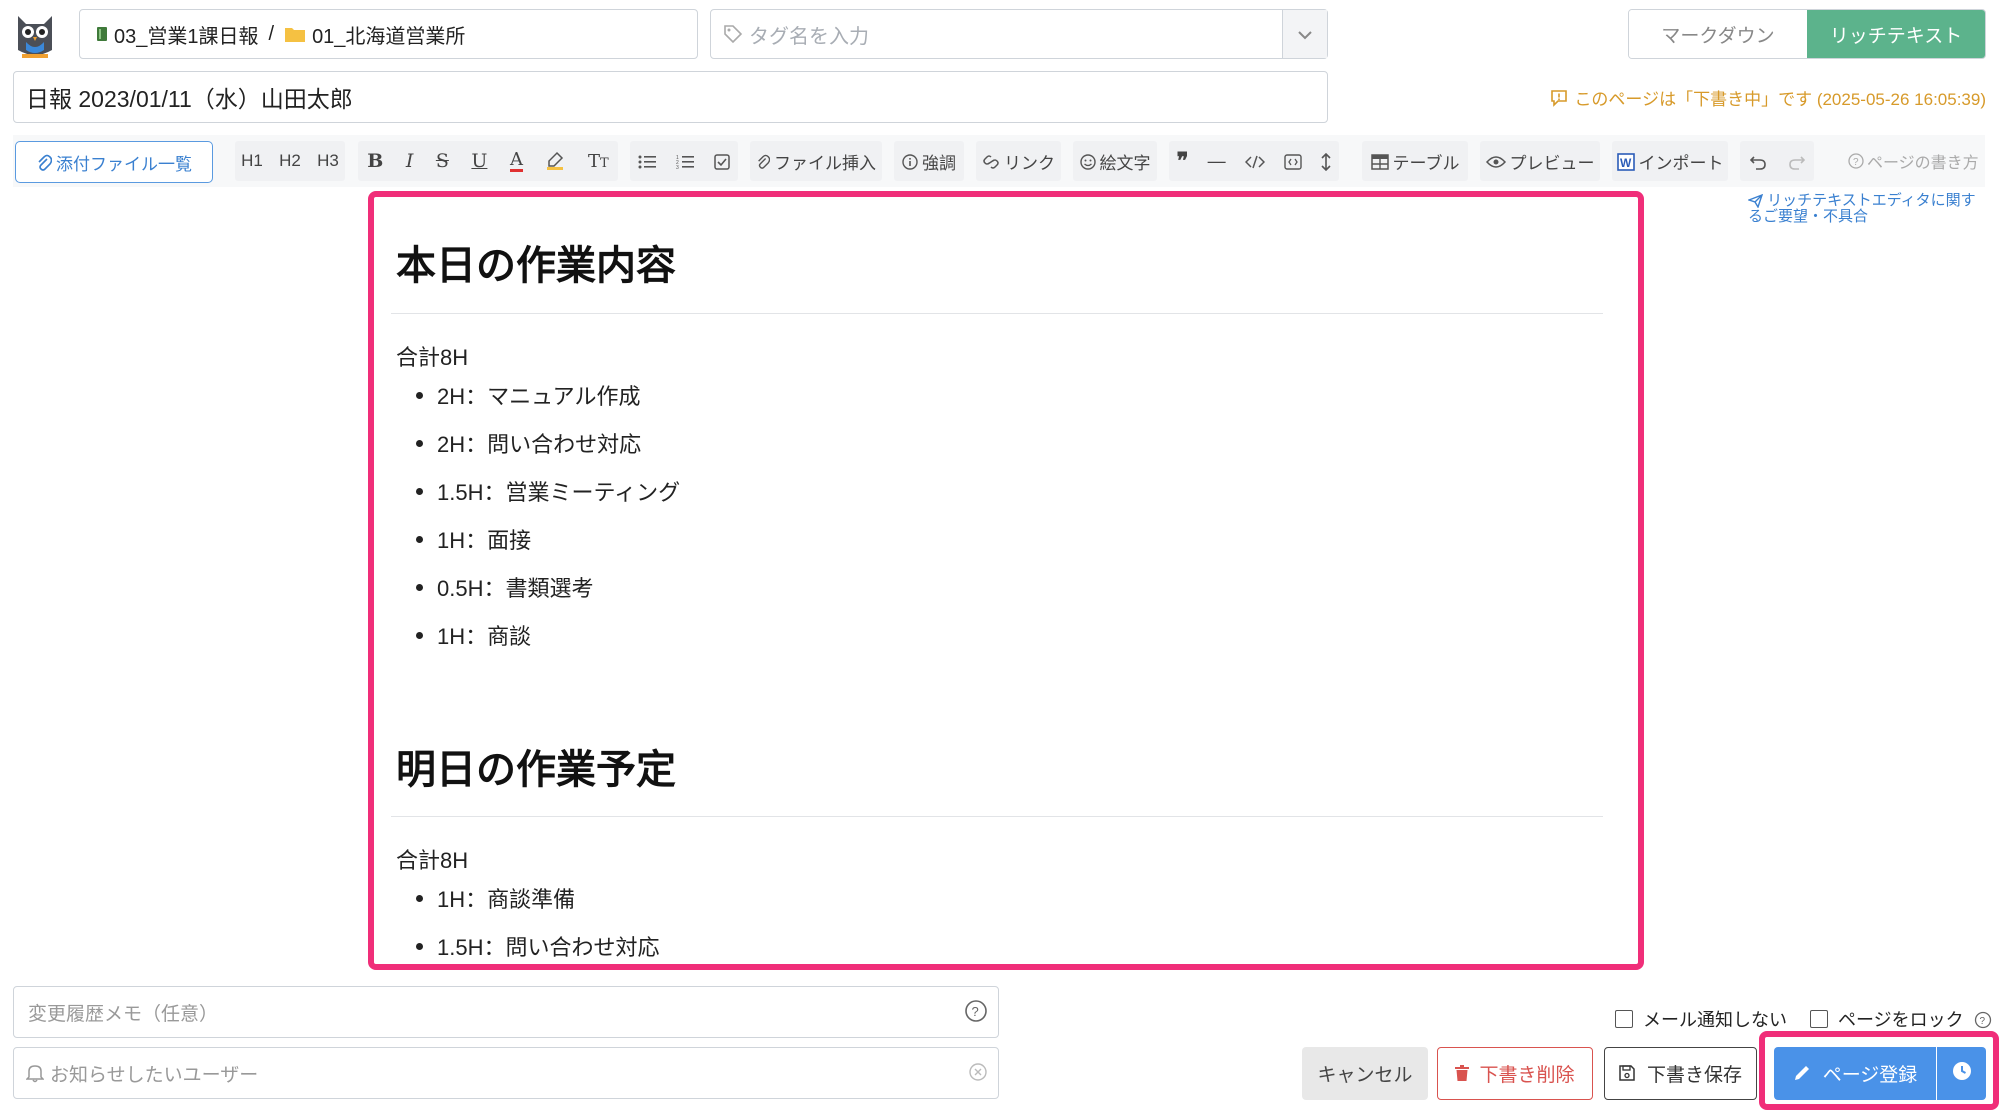  I want to click on svg-text: 3, so click(677, 167).